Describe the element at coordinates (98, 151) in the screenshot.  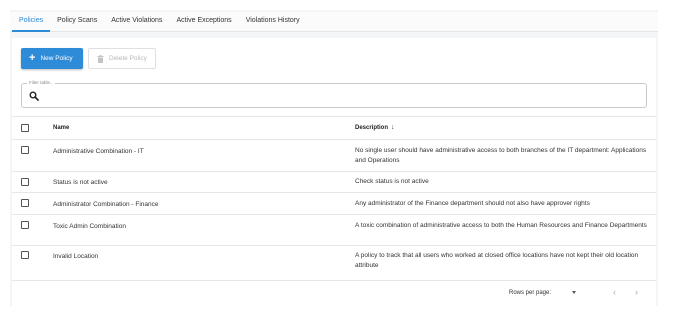
I see `policy-name: Administrative Combination - IT` at that location.